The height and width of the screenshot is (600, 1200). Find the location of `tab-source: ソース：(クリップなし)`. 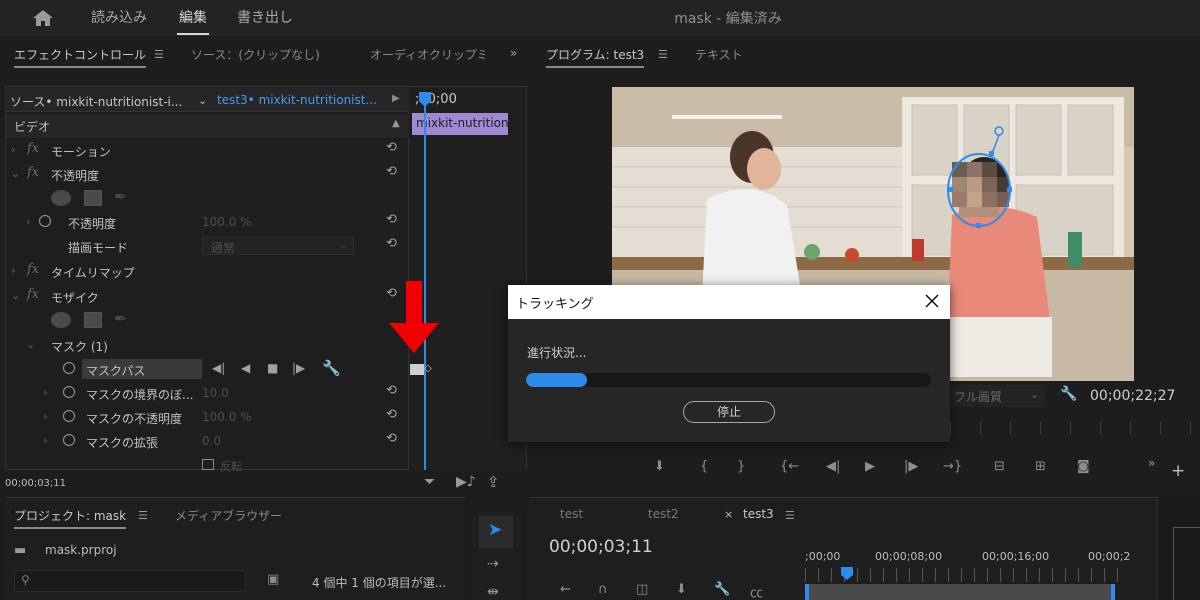

tab-source: ソース：(クリップなし) is located at coordinates (255, 54).